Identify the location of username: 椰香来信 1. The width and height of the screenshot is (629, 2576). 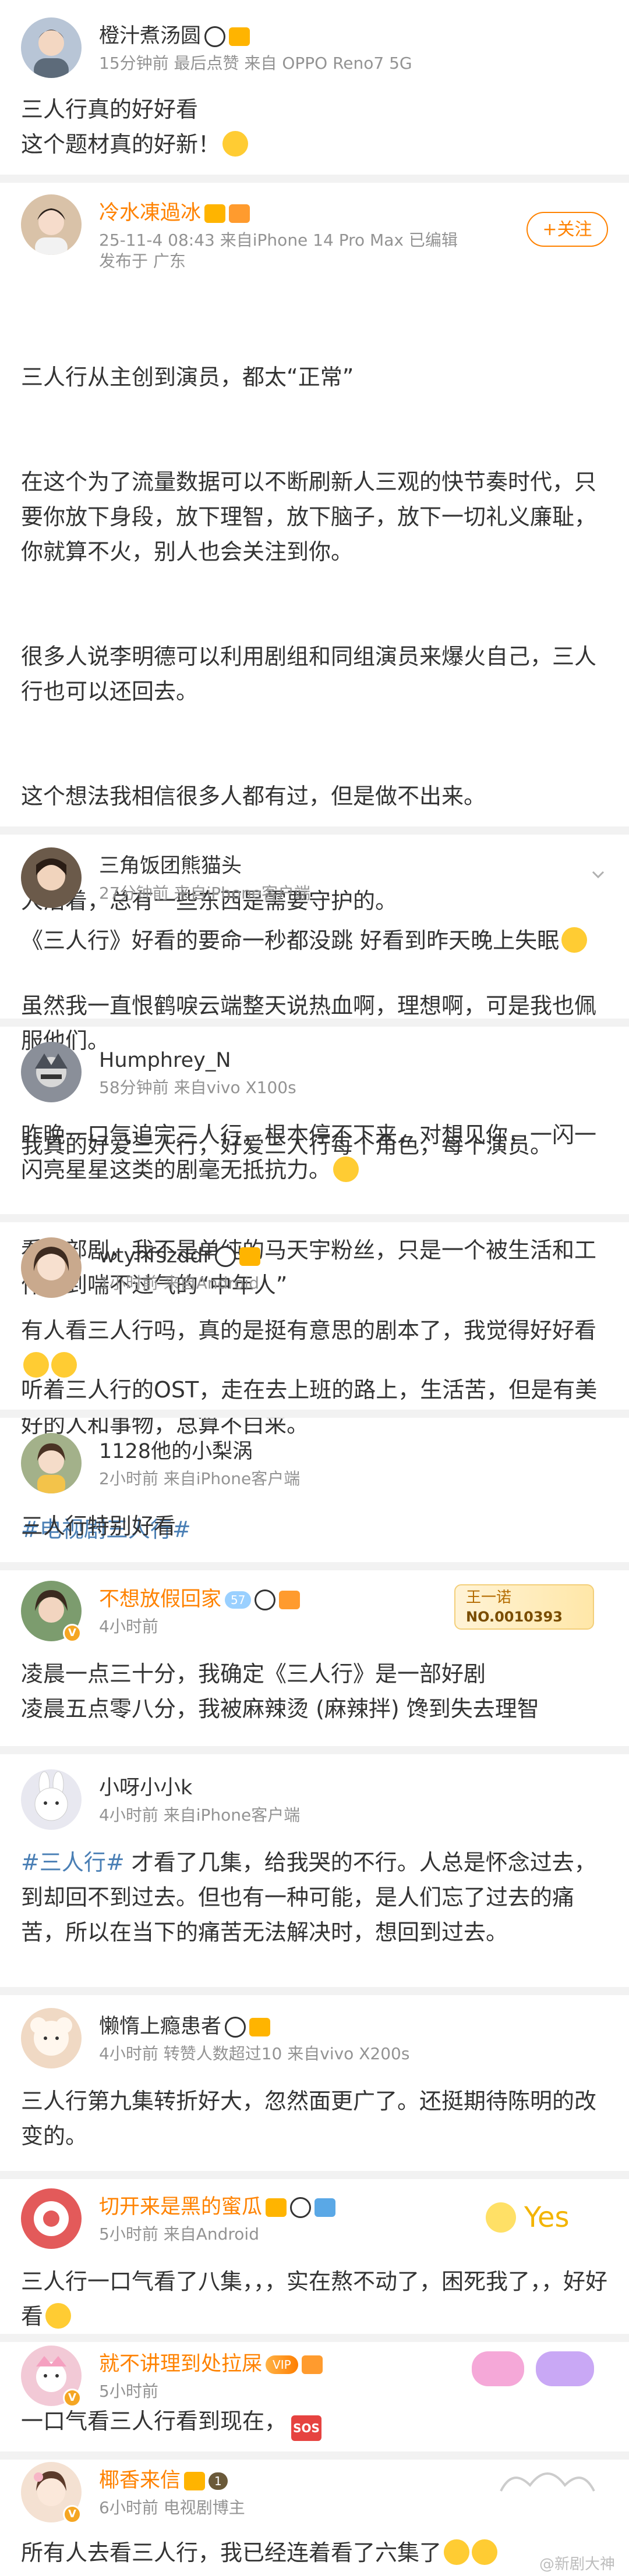
(163, 2480).